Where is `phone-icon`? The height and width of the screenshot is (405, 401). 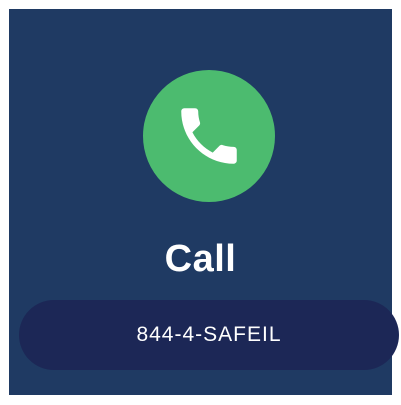
phone-icon is located at coordinates (209, 136).